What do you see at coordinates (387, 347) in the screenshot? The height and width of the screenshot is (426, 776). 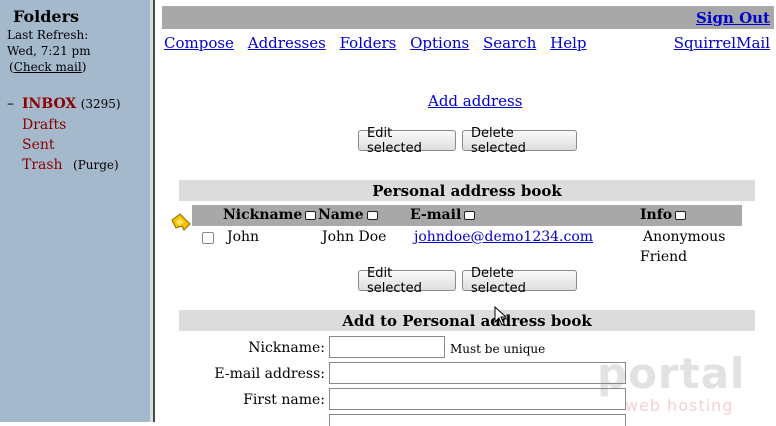 I see `nickname-input` at bounding box center [387, 347].